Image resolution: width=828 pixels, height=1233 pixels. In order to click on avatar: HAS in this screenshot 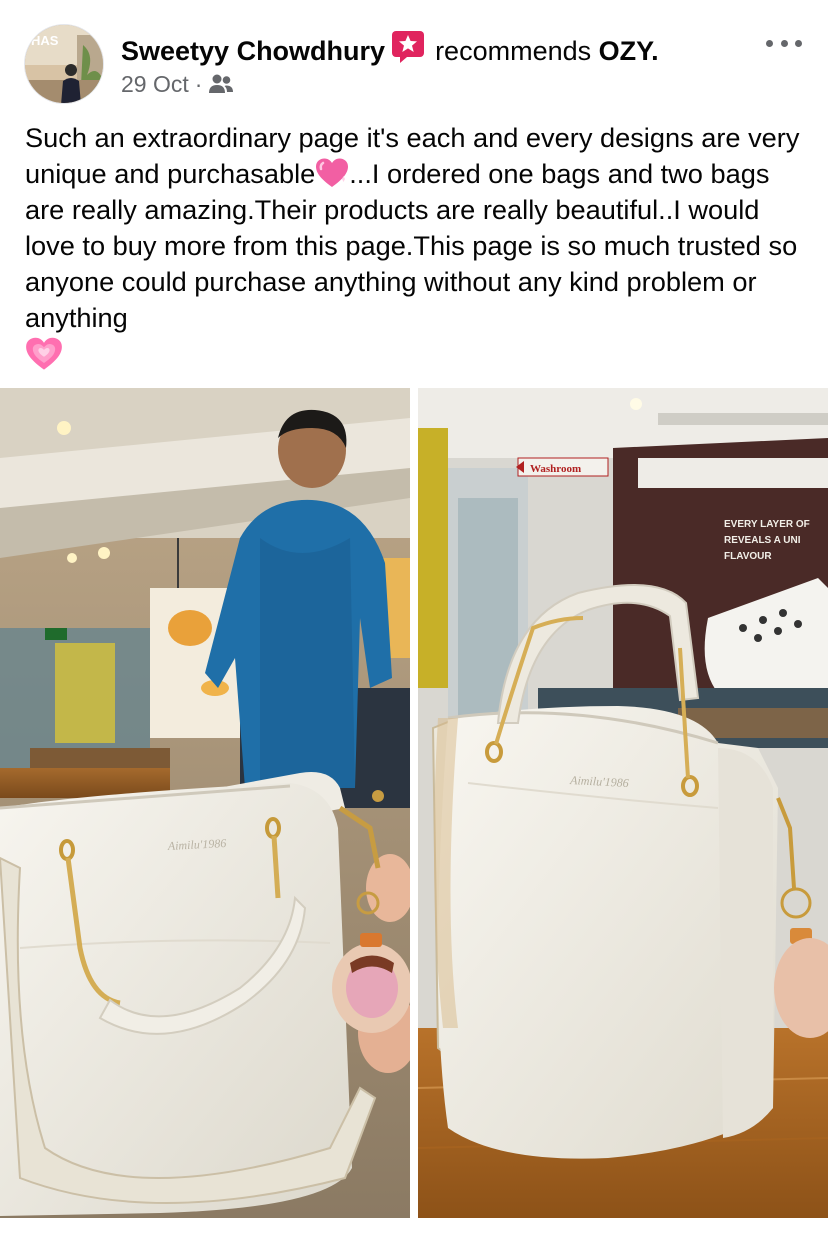, I will do `click(64, 64)`.